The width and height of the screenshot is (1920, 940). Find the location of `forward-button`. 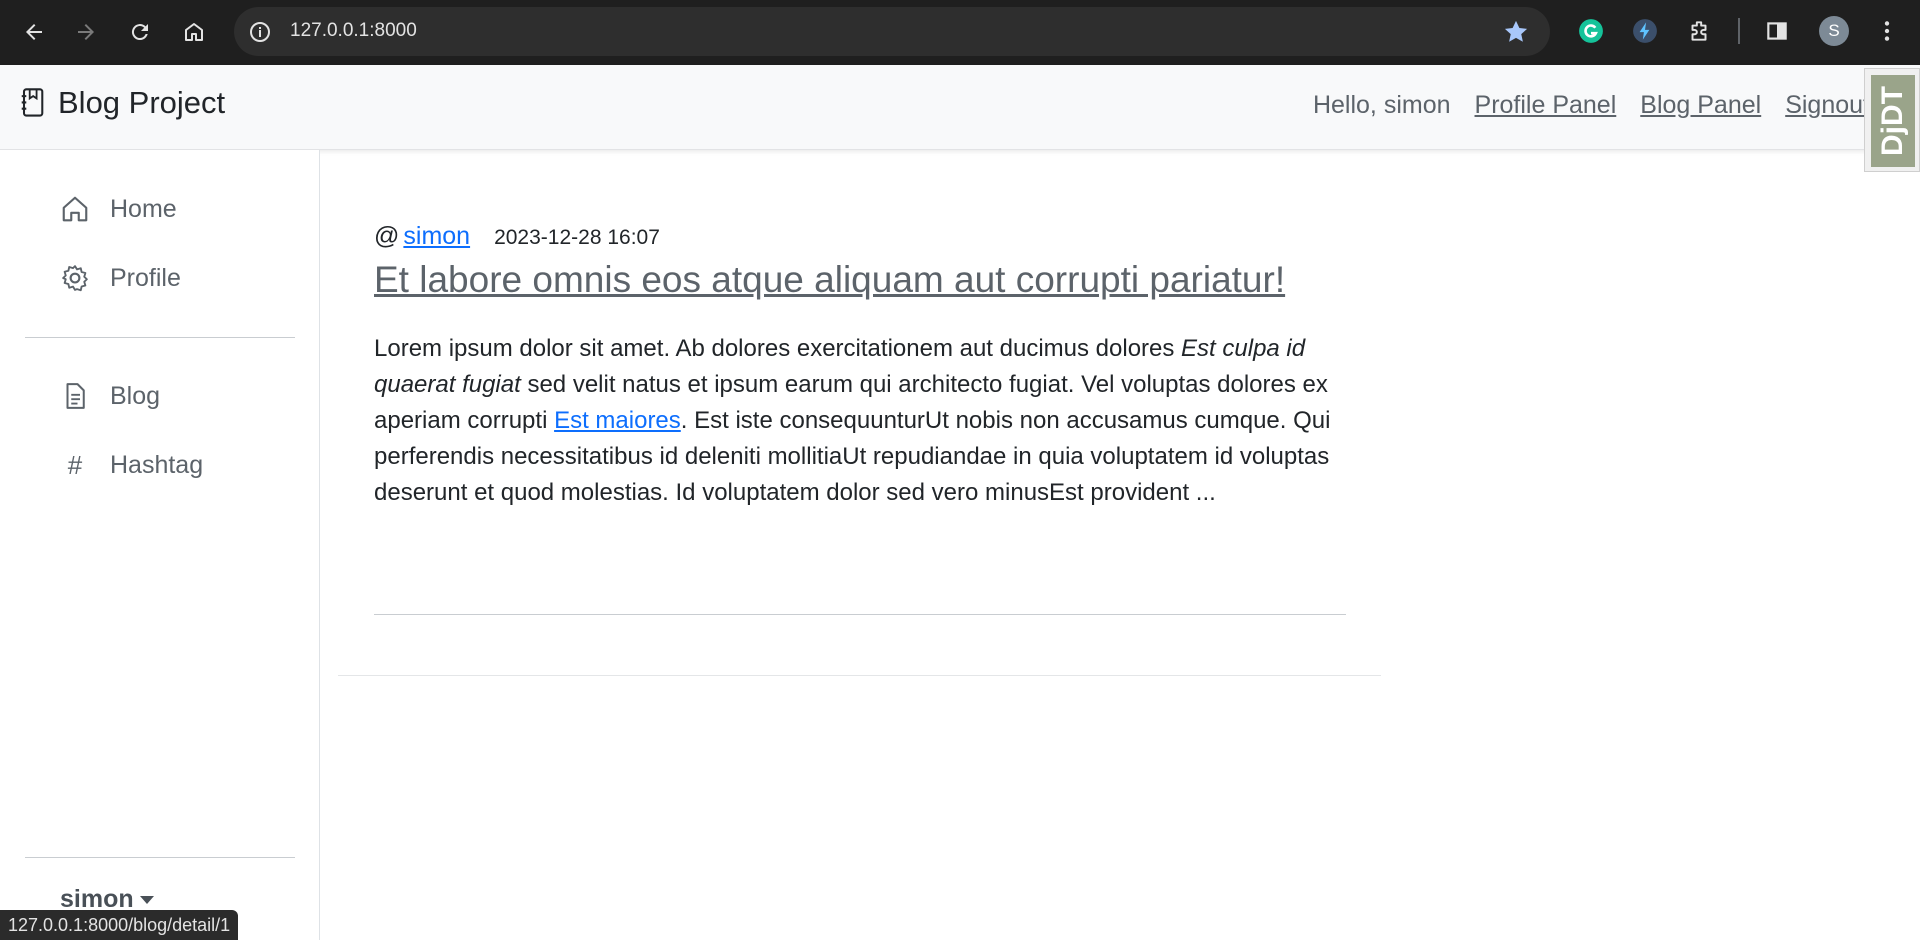

forward-button is located at coordinates (86, 32).